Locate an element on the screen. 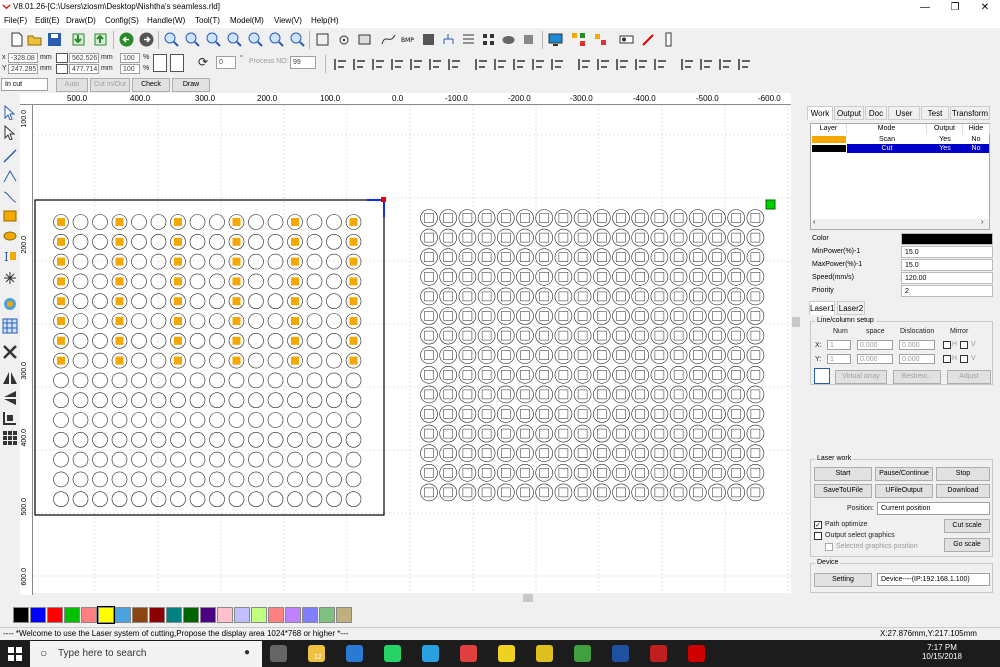 The width and height of the screenshot is (1000, 667). width-field: 562.526 is located at coordinates (84, 58).